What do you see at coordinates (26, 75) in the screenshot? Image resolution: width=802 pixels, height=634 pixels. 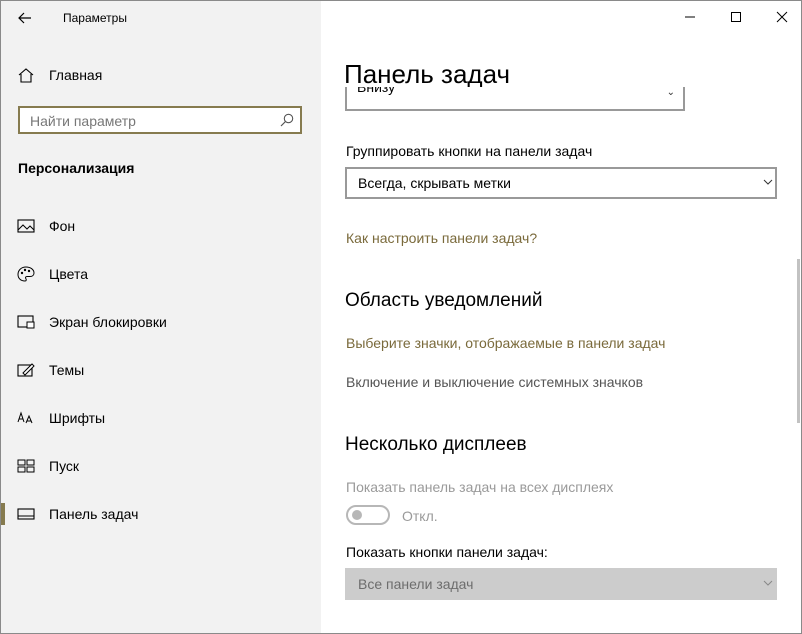 I see `home-icon` at bounding box center [26, 75].